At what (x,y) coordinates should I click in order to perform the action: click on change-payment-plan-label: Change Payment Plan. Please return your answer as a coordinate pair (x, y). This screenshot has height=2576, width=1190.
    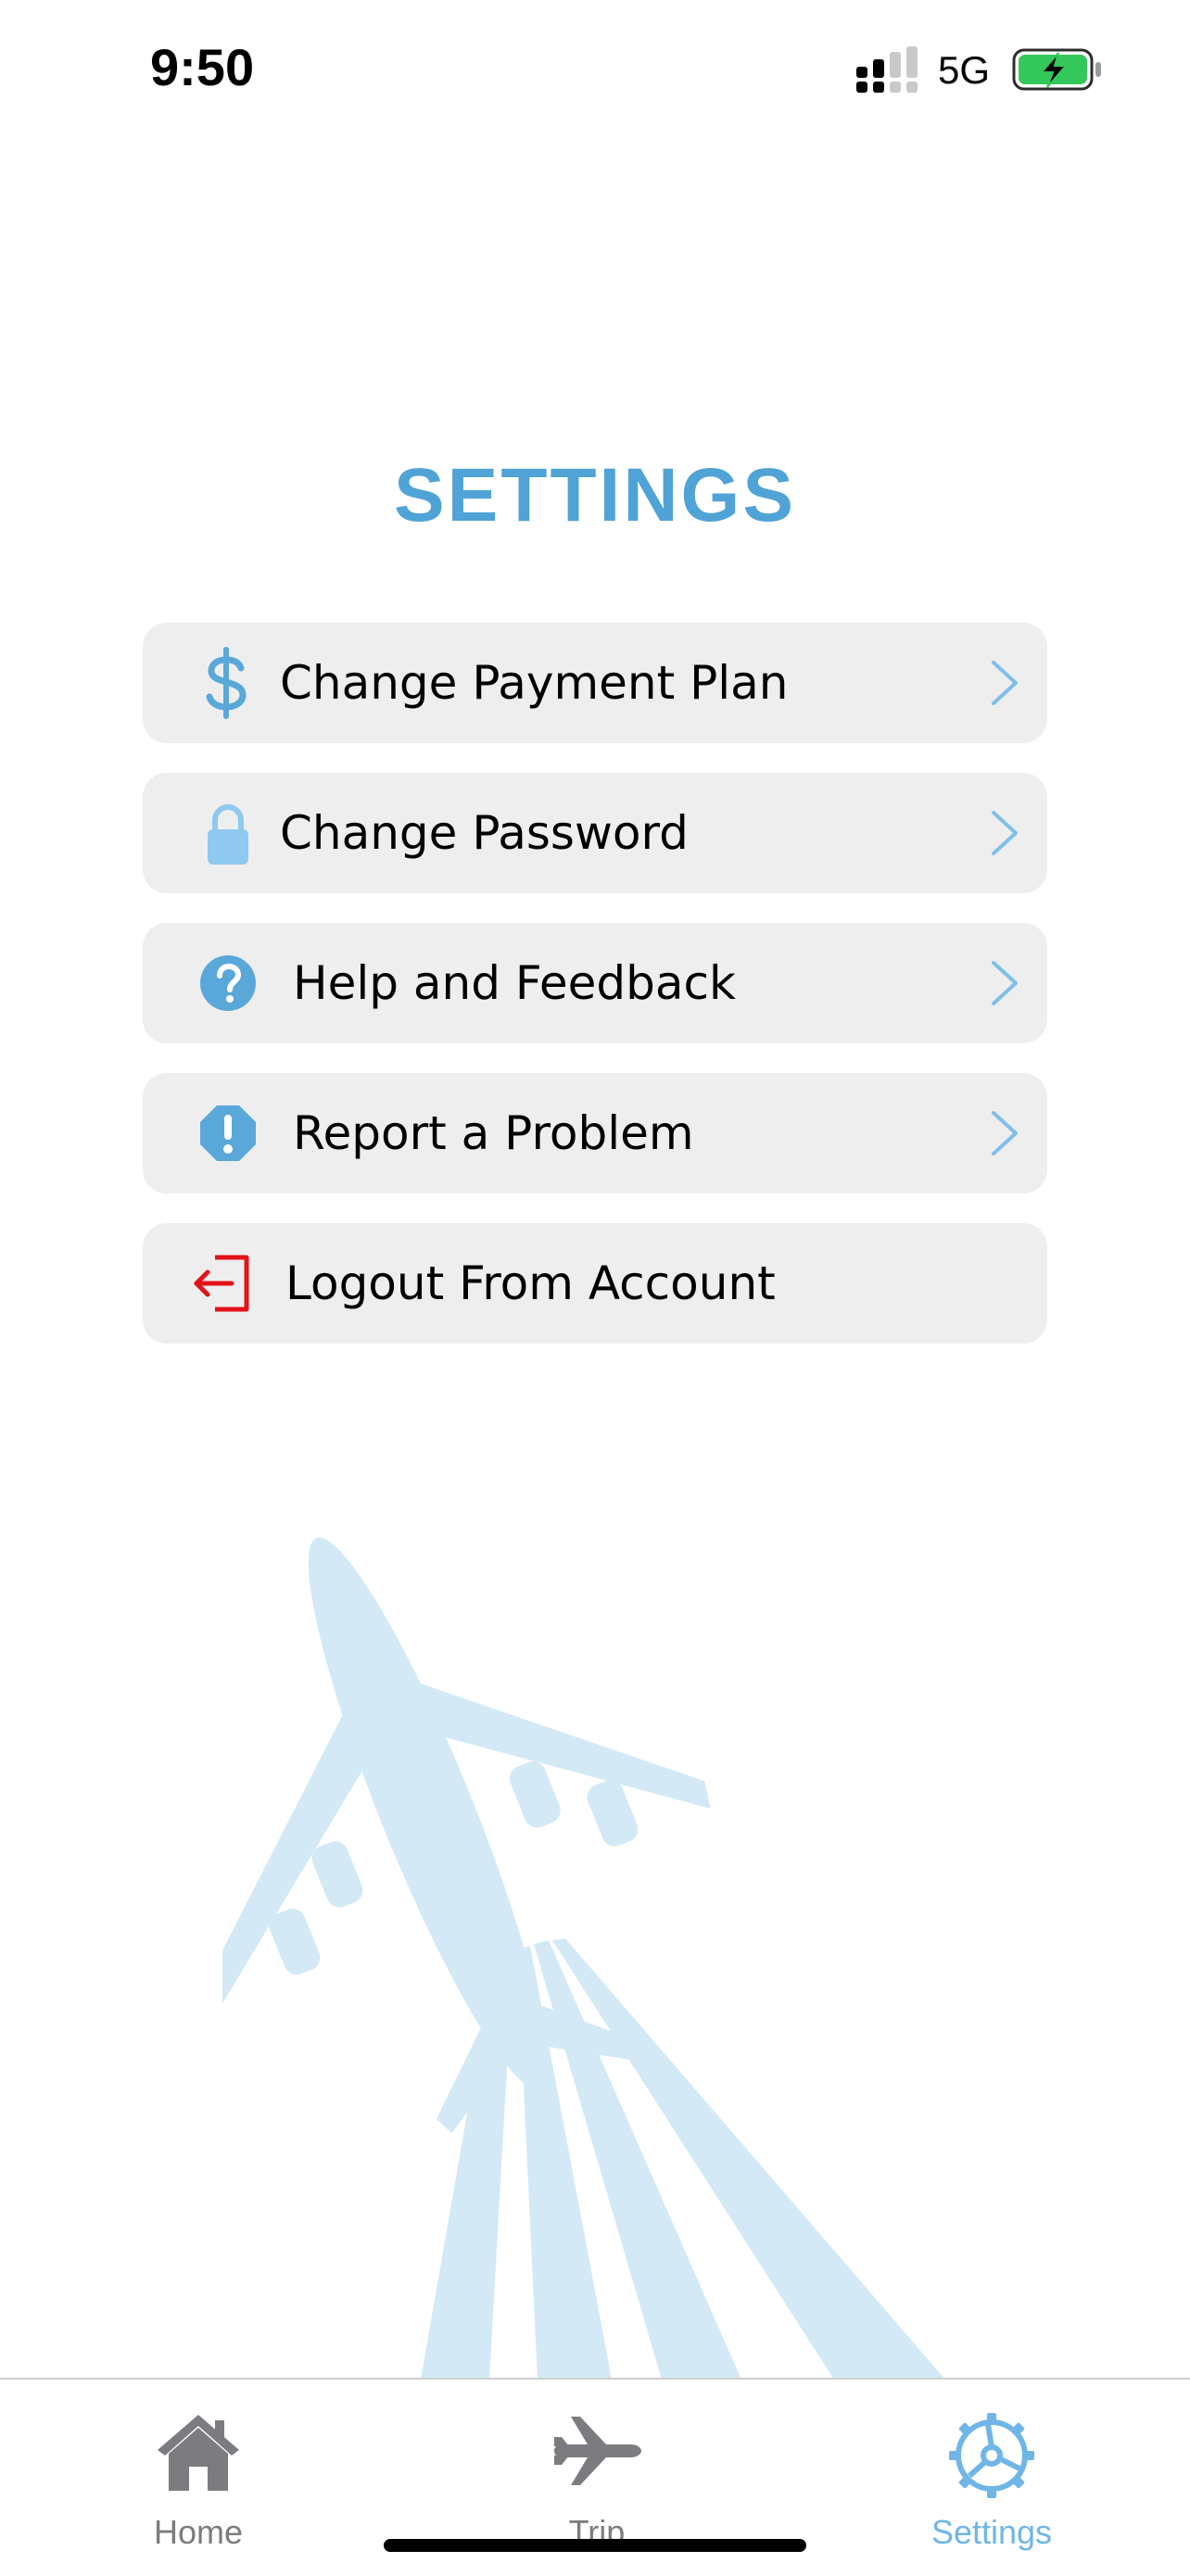
    Looking at the image, I should click on (534, 683).